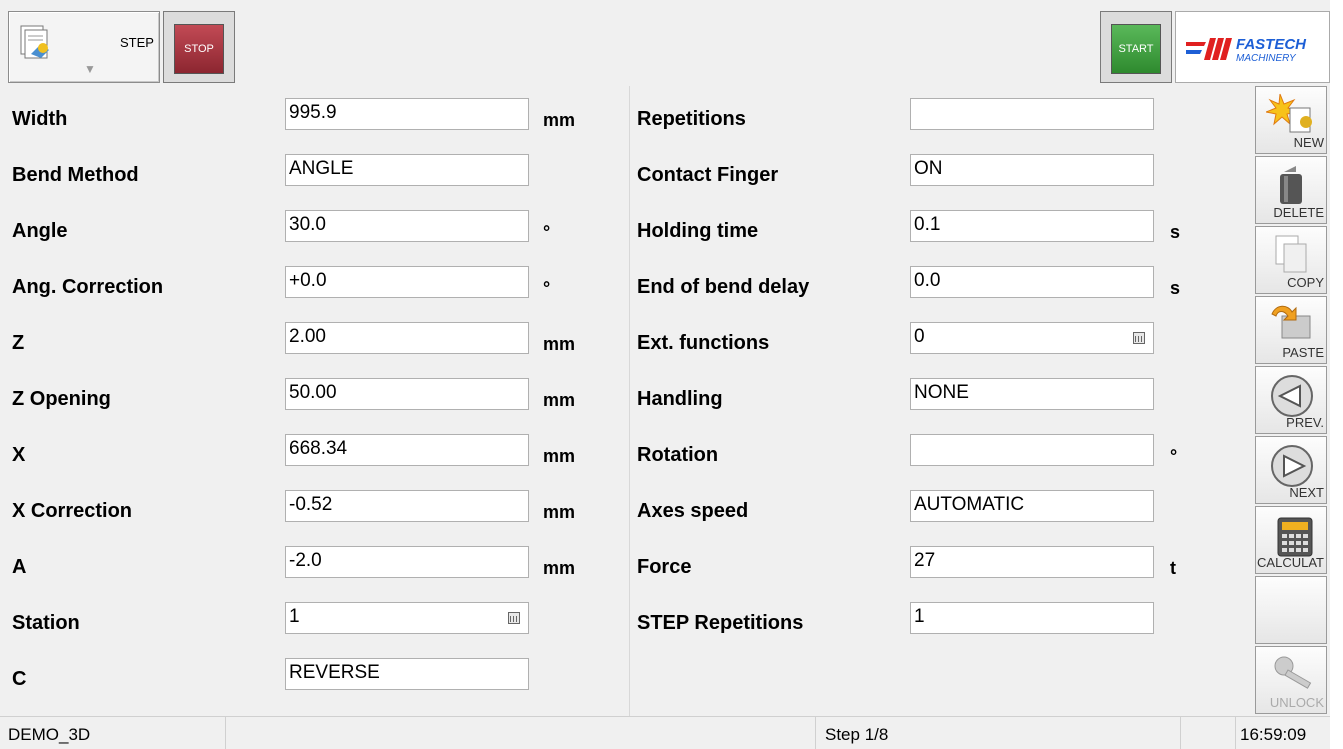 This screenshot has height=749, width=1343. I want to click on field-label: X, so click(19, 455).